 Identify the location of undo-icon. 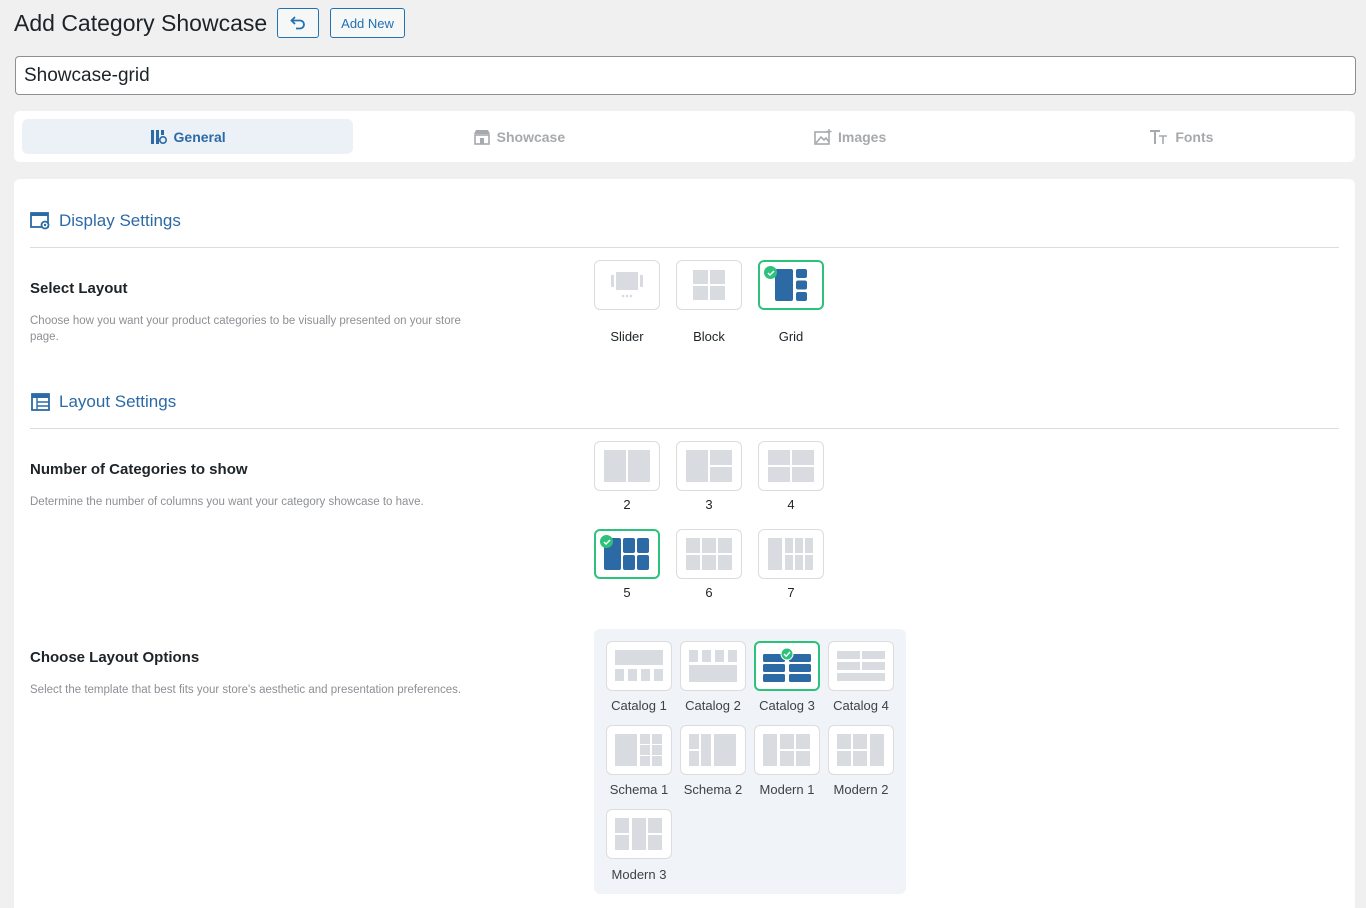
(298, 23).